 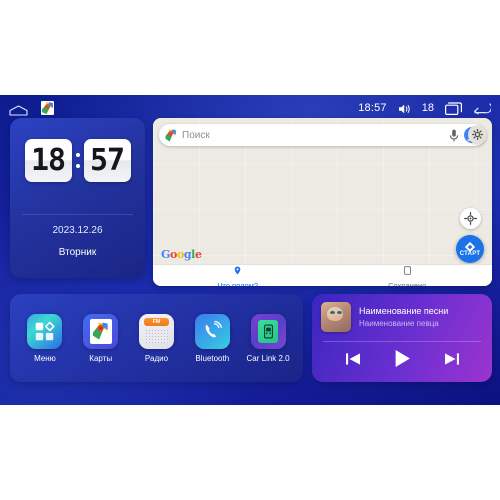 I want to click on clock-hours: 18, so click(x=48, y=160).